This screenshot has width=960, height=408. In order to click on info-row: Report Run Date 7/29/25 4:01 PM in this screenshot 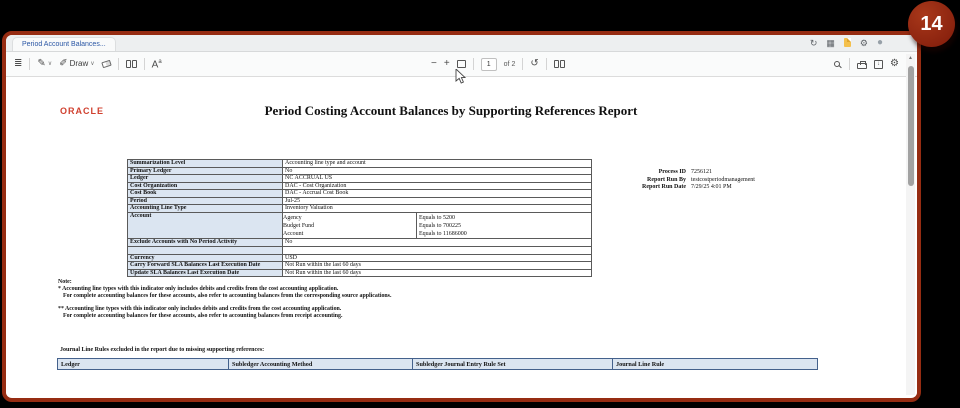, I will do `click(687, 187)`.